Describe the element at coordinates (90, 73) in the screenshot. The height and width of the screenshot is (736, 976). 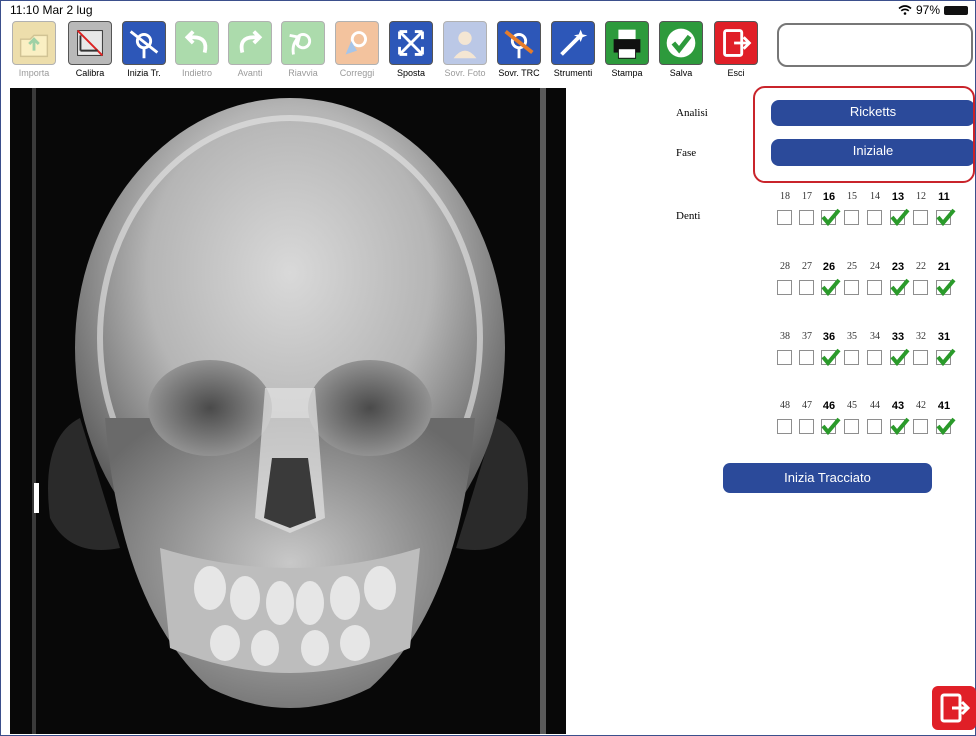
I see `toolbar-label: Calibra` at that location.